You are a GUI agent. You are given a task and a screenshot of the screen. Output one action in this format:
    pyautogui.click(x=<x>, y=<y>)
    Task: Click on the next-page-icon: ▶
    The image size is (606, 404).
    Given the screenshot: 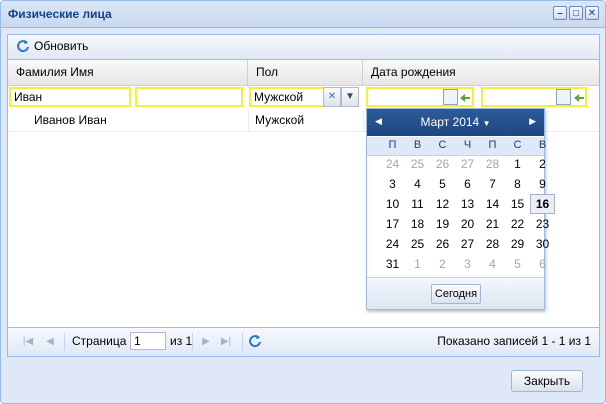 What is the action you would take?
    pyautogui.click(x=206, y=342)
    